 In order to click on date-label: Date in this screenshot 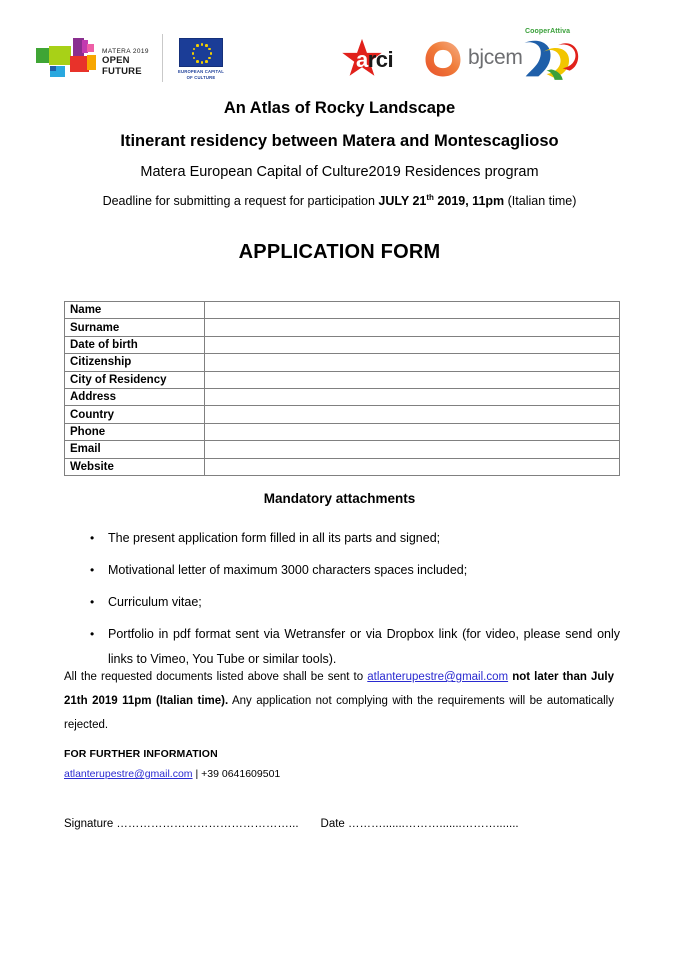, I will do `click(332, 824)`.